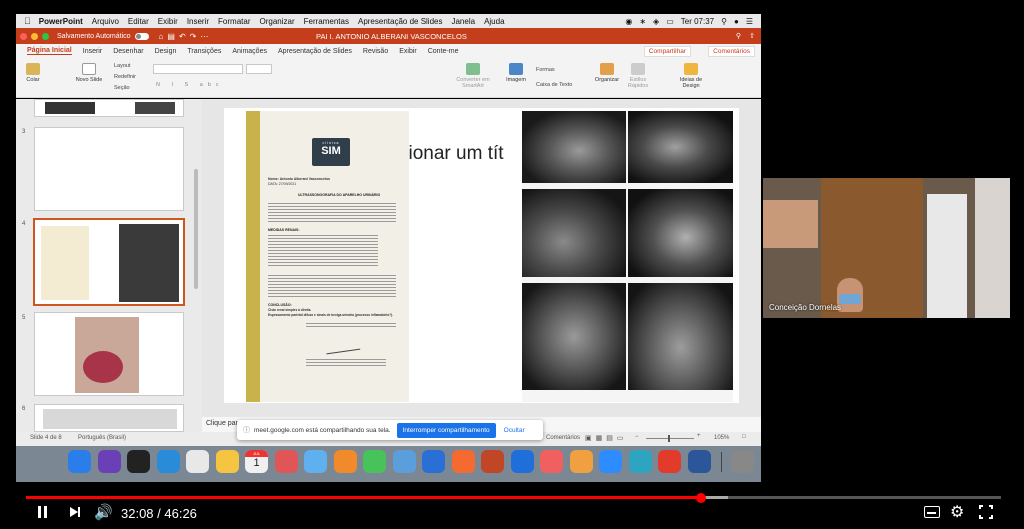  I want to click on hide-banner-button: Ocultar, so click(514, 430).